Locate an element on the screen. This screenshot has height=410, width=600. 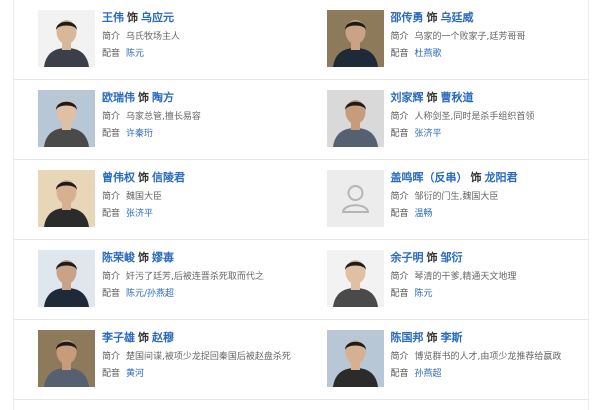
role-name-link: 嫪毐 is located at coordinates (163, 257).